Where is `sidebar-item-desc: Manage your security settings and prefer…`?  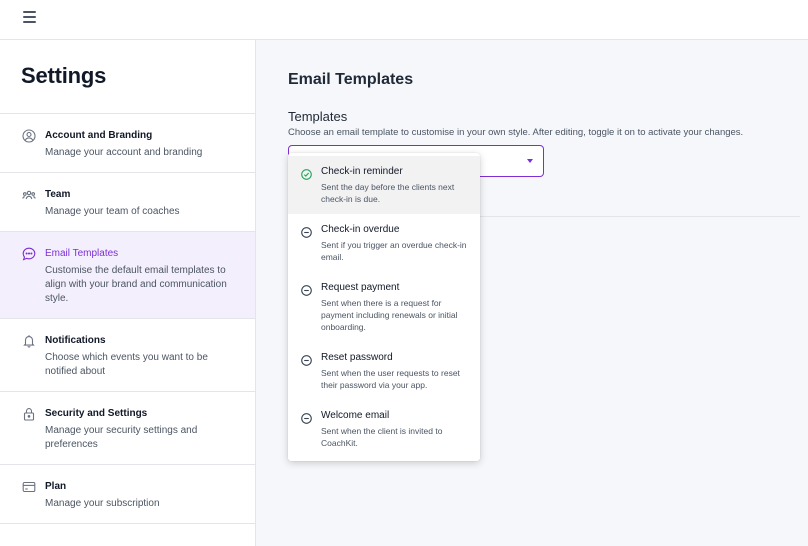
sidebar-item-desc: Manage your security settings and prefer… is located at coordinates (121, 437).